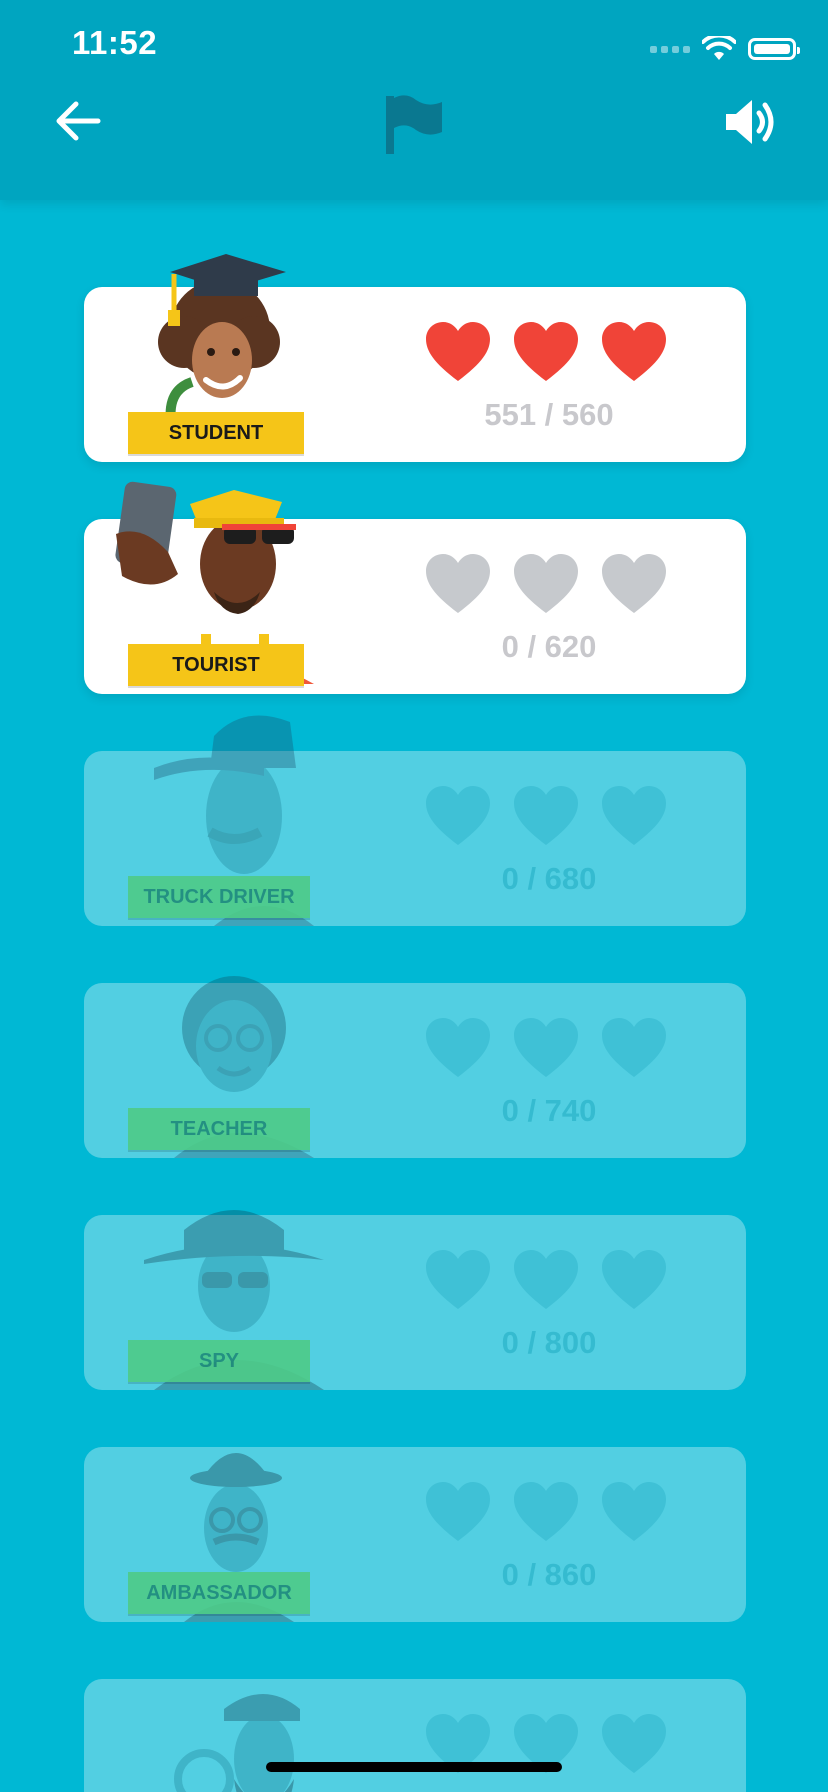  Describe the element at coordinates (750, 122) in the screenshot. I see `speaker-icon` at that location.